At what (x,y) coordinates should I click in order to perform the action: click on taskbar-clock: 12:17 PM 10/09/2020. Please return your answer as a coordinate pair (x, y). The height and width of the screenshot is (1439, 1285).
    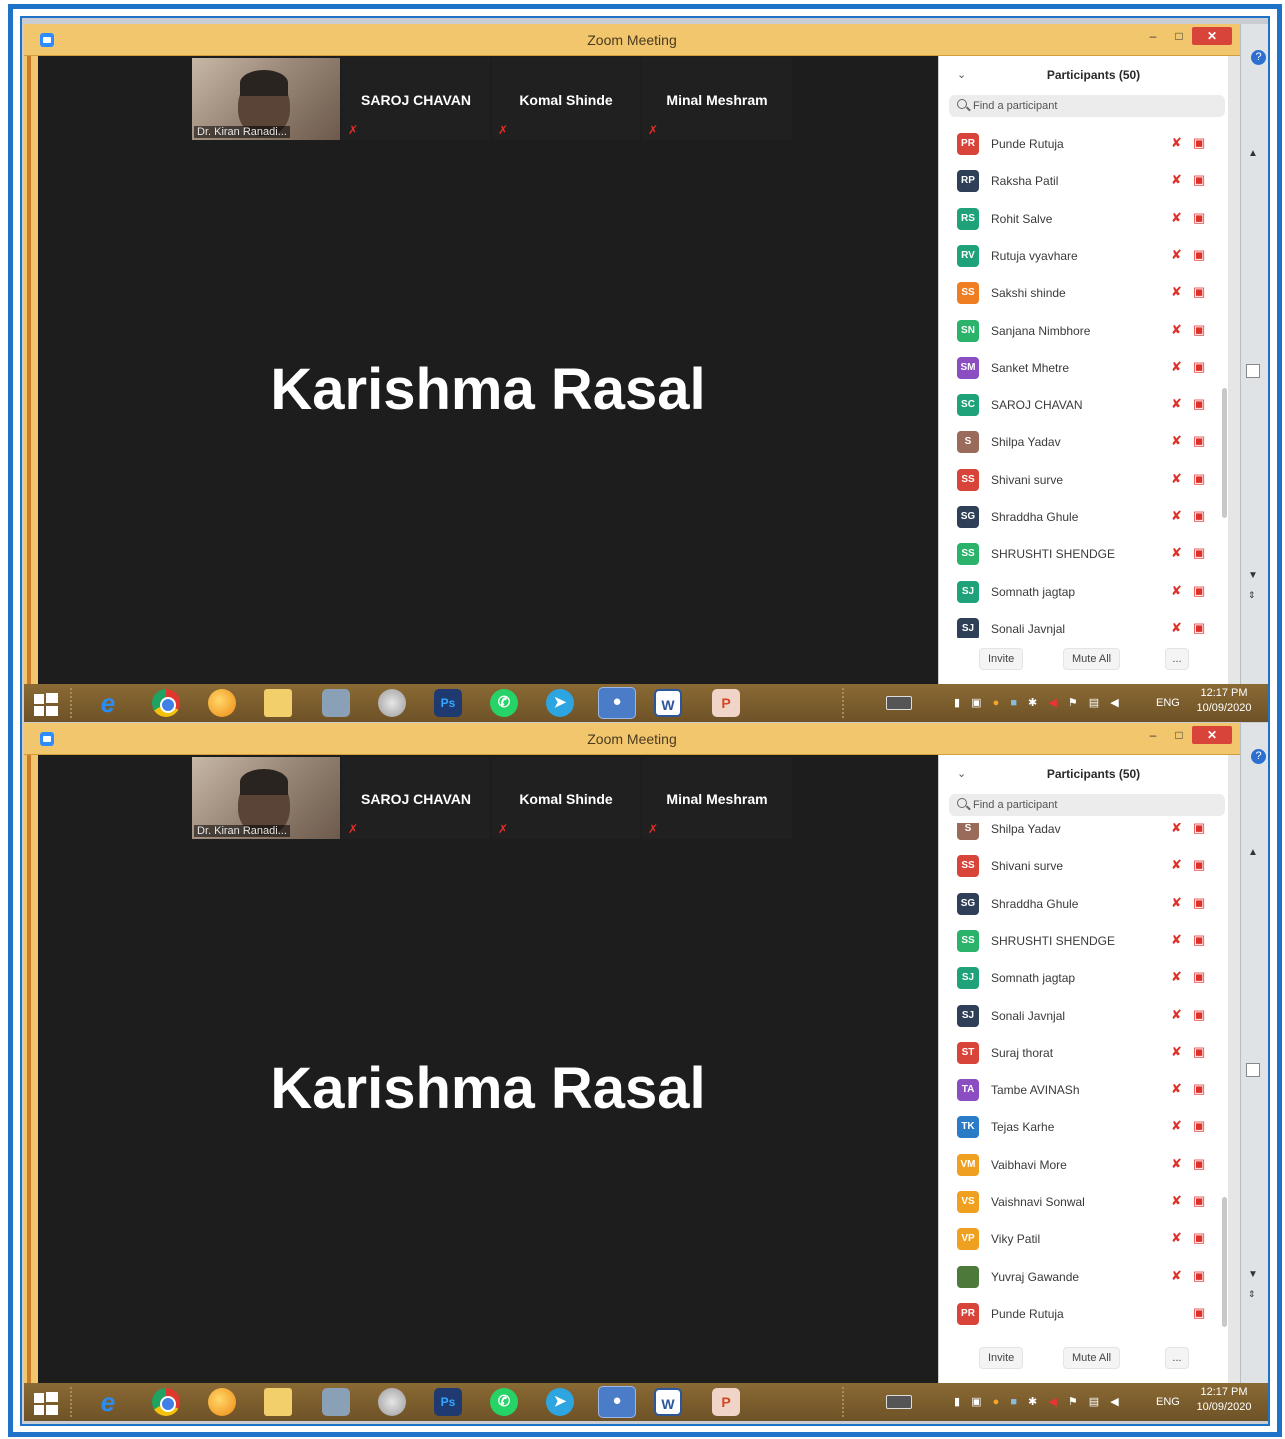
    Looking at the image, I should click on (1224, 701).